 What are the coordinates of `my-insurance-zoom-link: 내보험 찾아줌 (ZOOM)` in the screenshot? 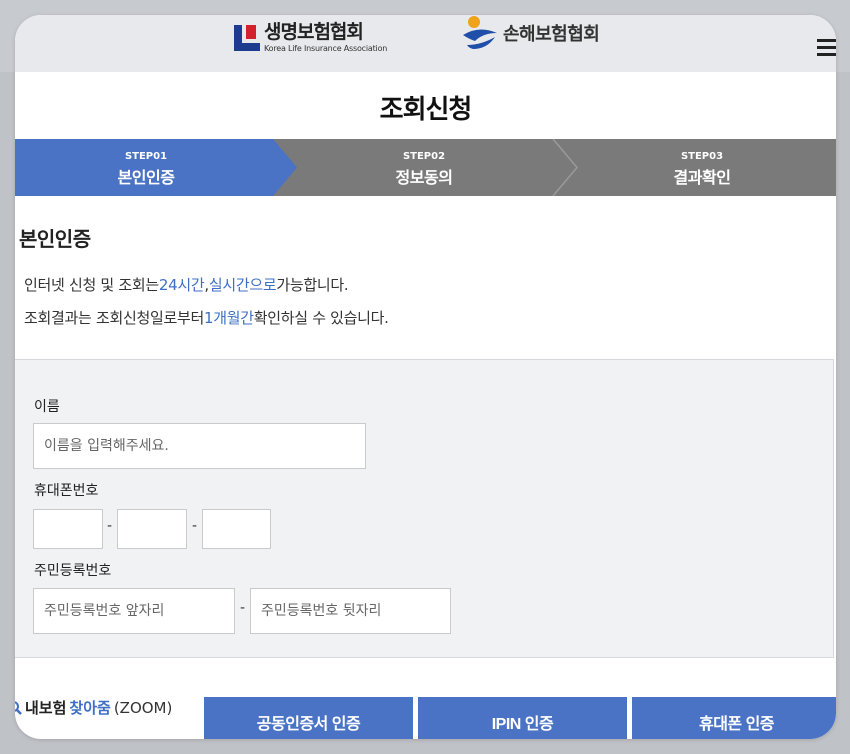 It's located at (93, 707).